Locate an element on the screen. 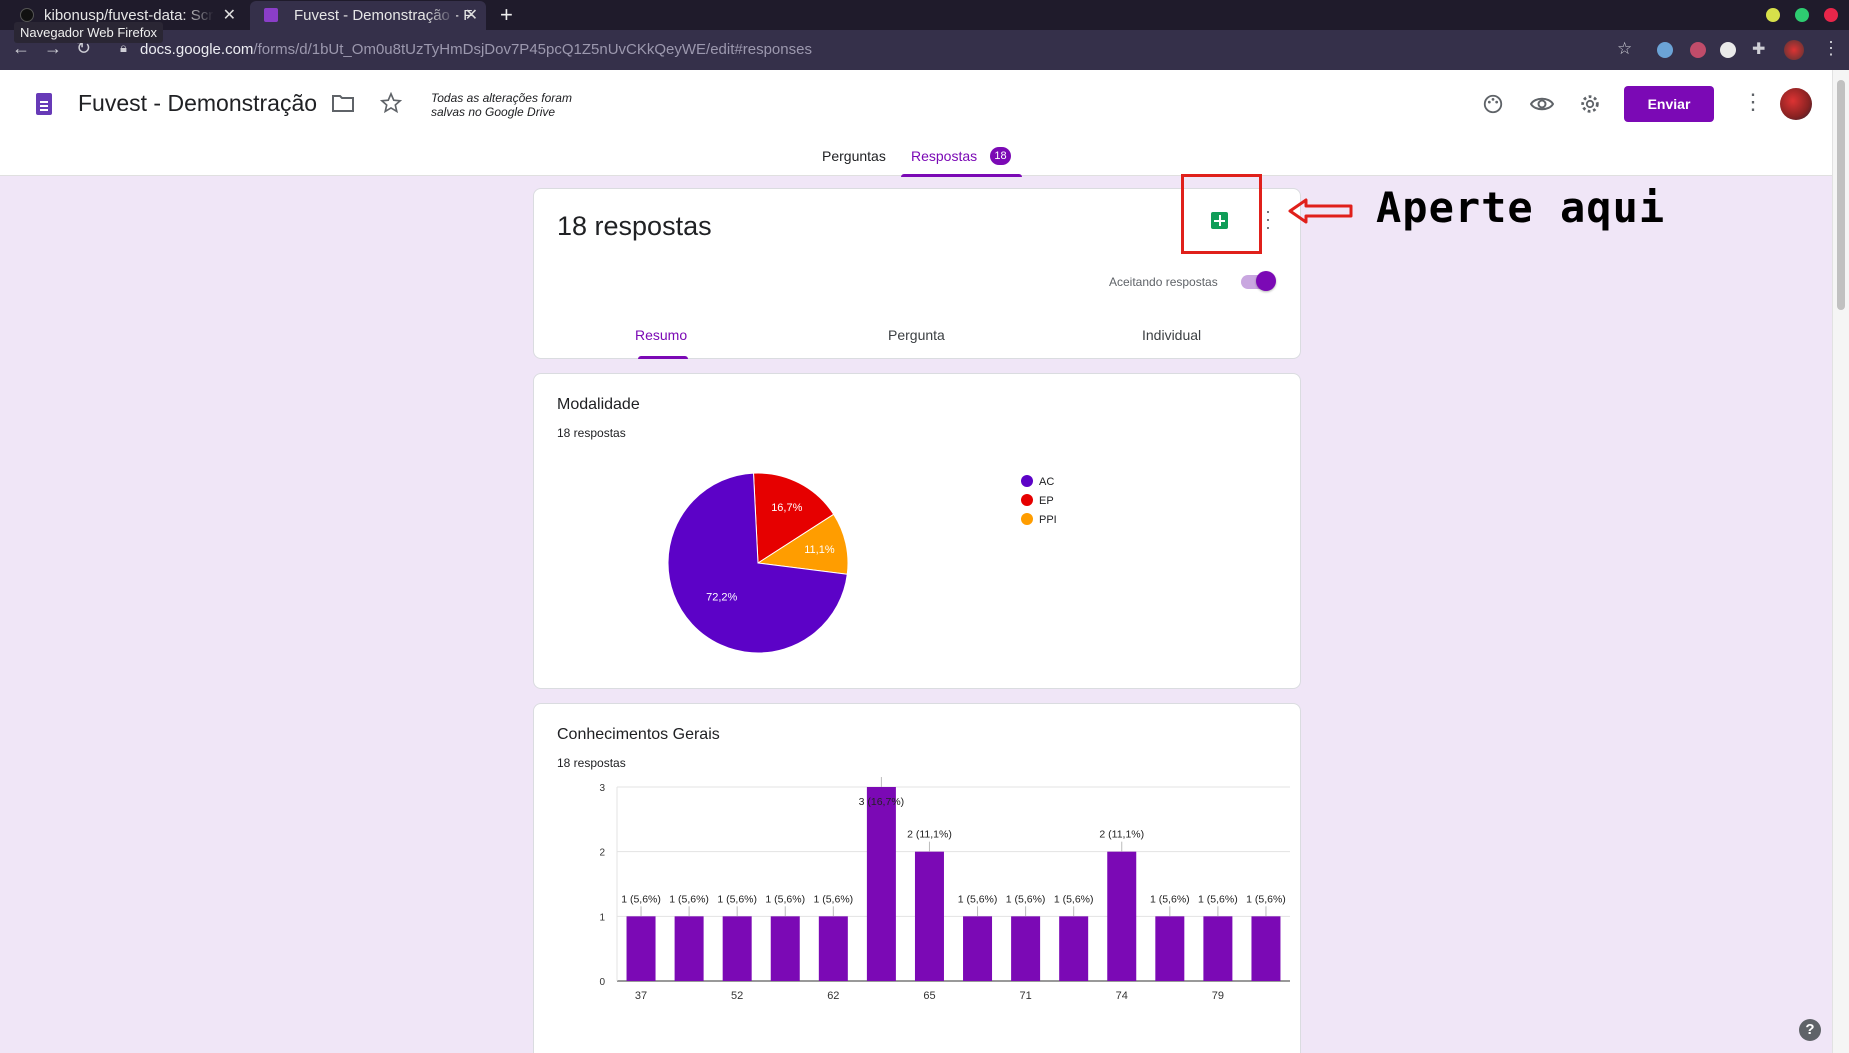  x-tick-label: 65 is located at coordinates (929, 996).